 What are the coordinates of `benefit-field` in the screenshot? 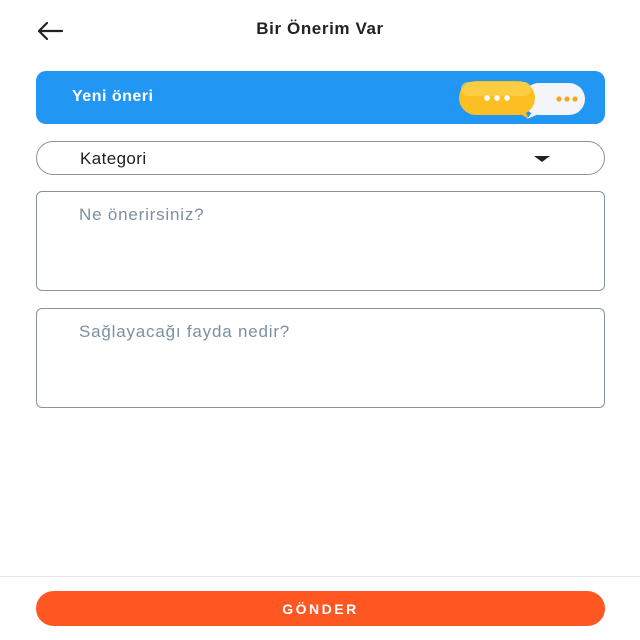 It's located at (320, 358).